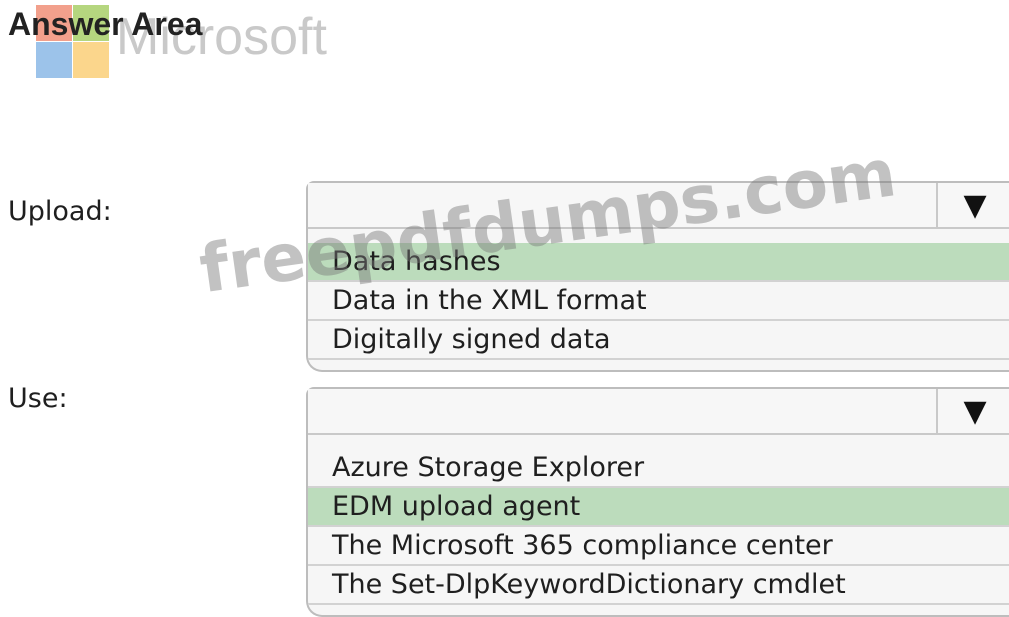 This screenshot has height=617, width=1009. What do you see at coordinates (658, 301) in the screenshot?
I see `upload-option-xml-format: Data in the XML format` at bounding box center [658, 301].